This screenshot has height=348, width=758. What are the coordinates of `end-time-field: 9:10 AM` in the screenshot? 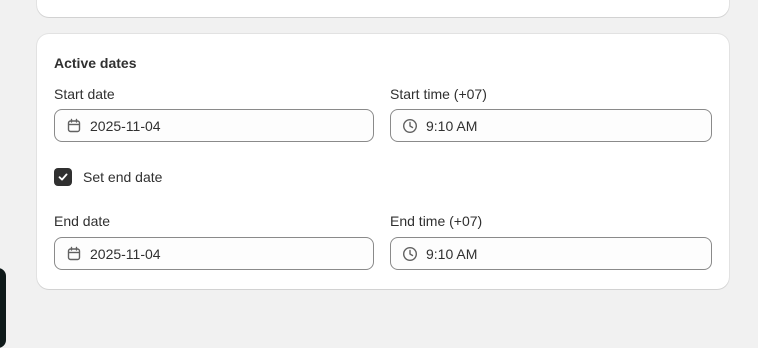 It's located at (551, 253).